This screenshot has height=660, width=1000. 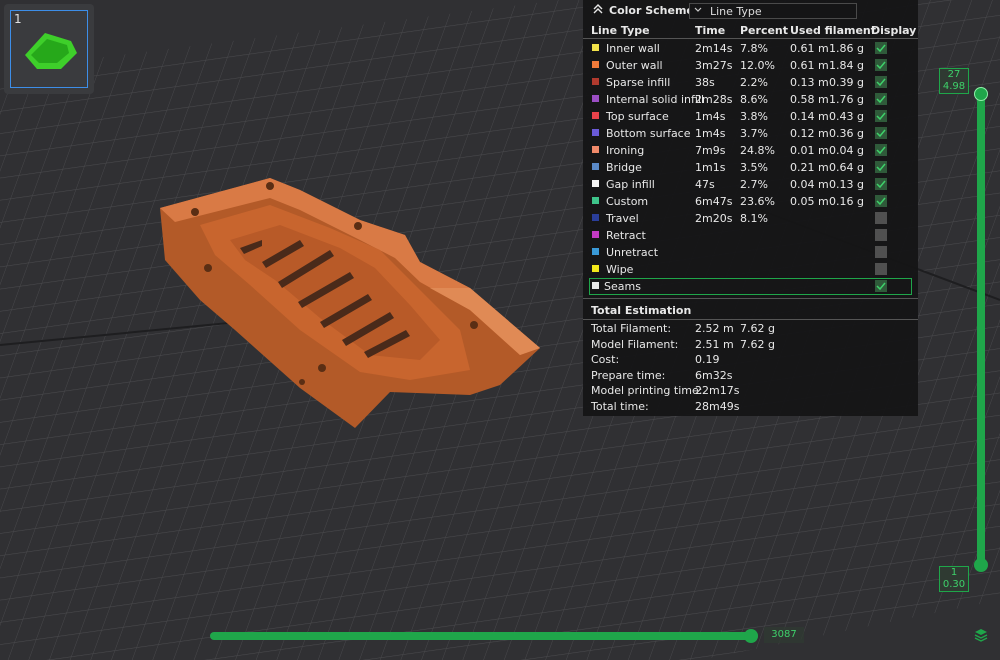 I want to click on estimation-label: Total time:, so click(x=620, y=406).